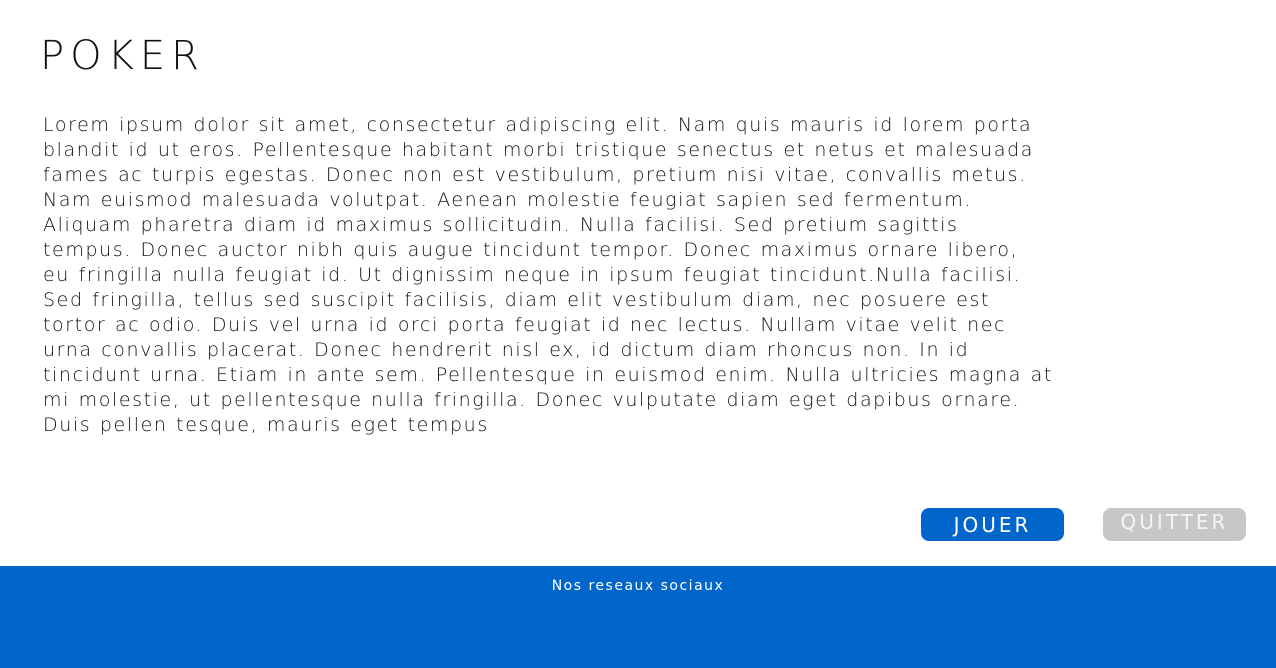 Image resolution: width=1276 pixels, height=668 pixels. Describe the element at coordinates (638, 586) in the screenshot. I see `social-networks-label: Nos reseaux sociaux` at that location.